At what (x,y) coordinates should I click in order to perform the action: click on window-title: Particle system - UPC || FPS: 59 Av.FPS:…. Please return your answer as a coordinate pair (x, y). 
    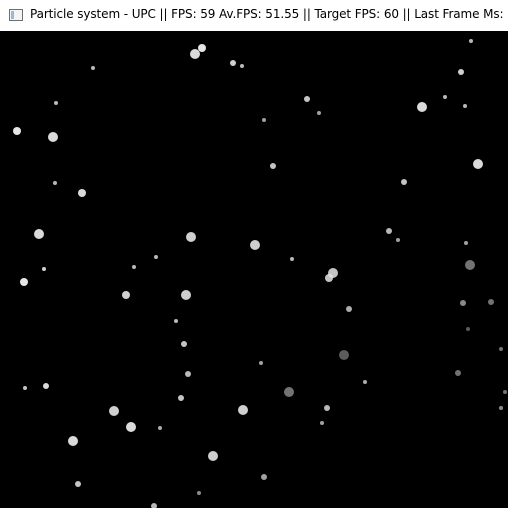
    Looking at the image, I should click on (269, 14).